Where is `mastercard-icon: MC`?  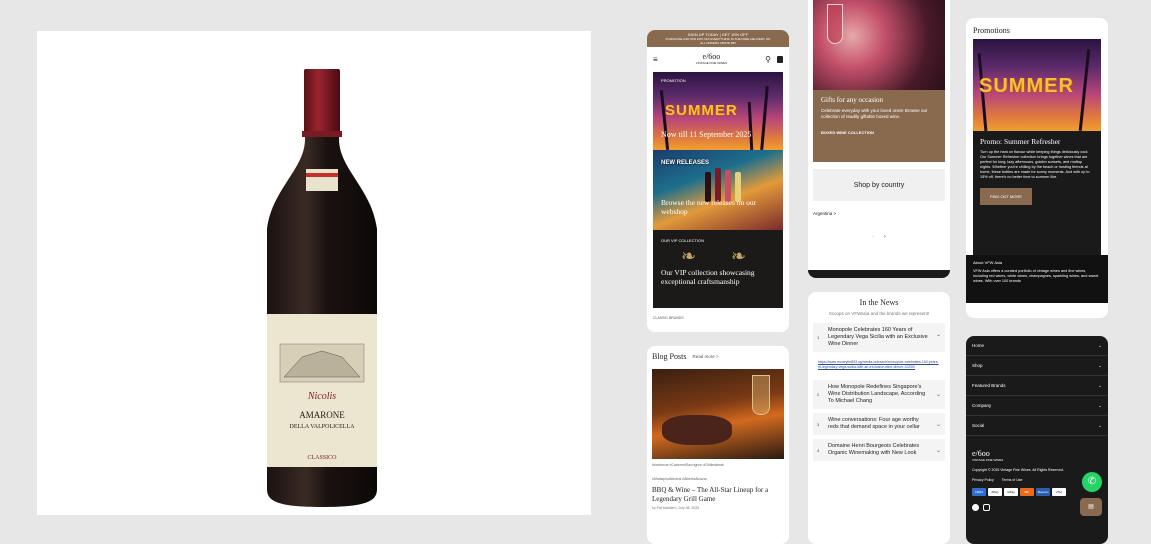 mastercard-icon: MC is located at coordinates (1027, 492).